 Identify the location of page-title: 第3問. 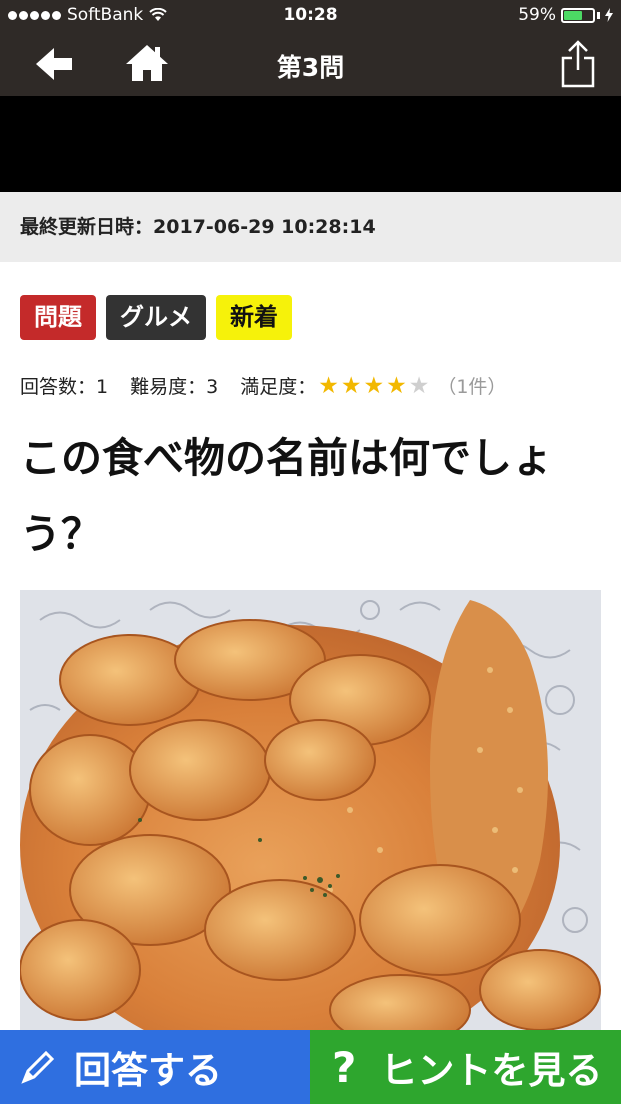
(310, 67).